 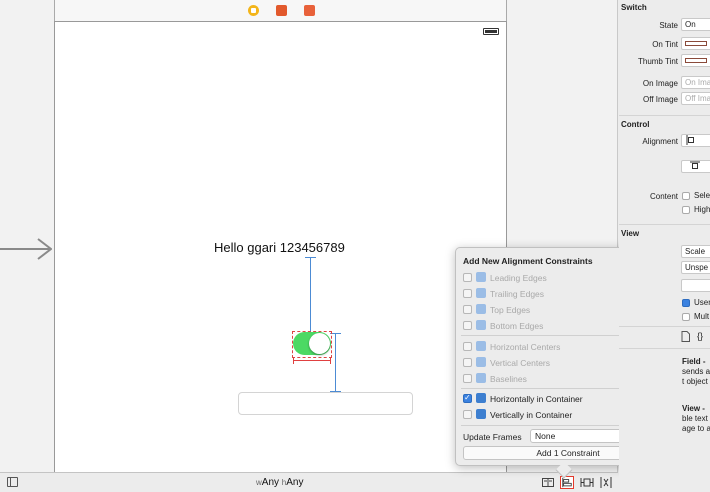 I want to click on switch-section-title: Switch, so click(x=634, y=7).